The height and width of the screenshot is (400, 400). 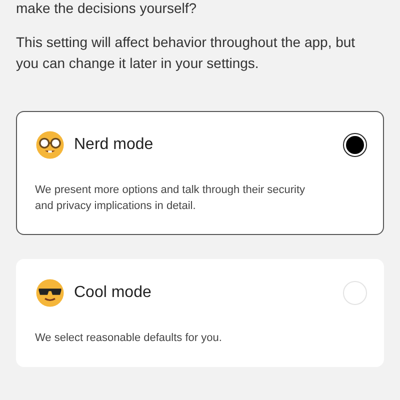 What do you see at coordinates (129, 338) in the screenshot?
I see `mode-description: We select reasonable defaults for you.` at bounding box center [129, 338].